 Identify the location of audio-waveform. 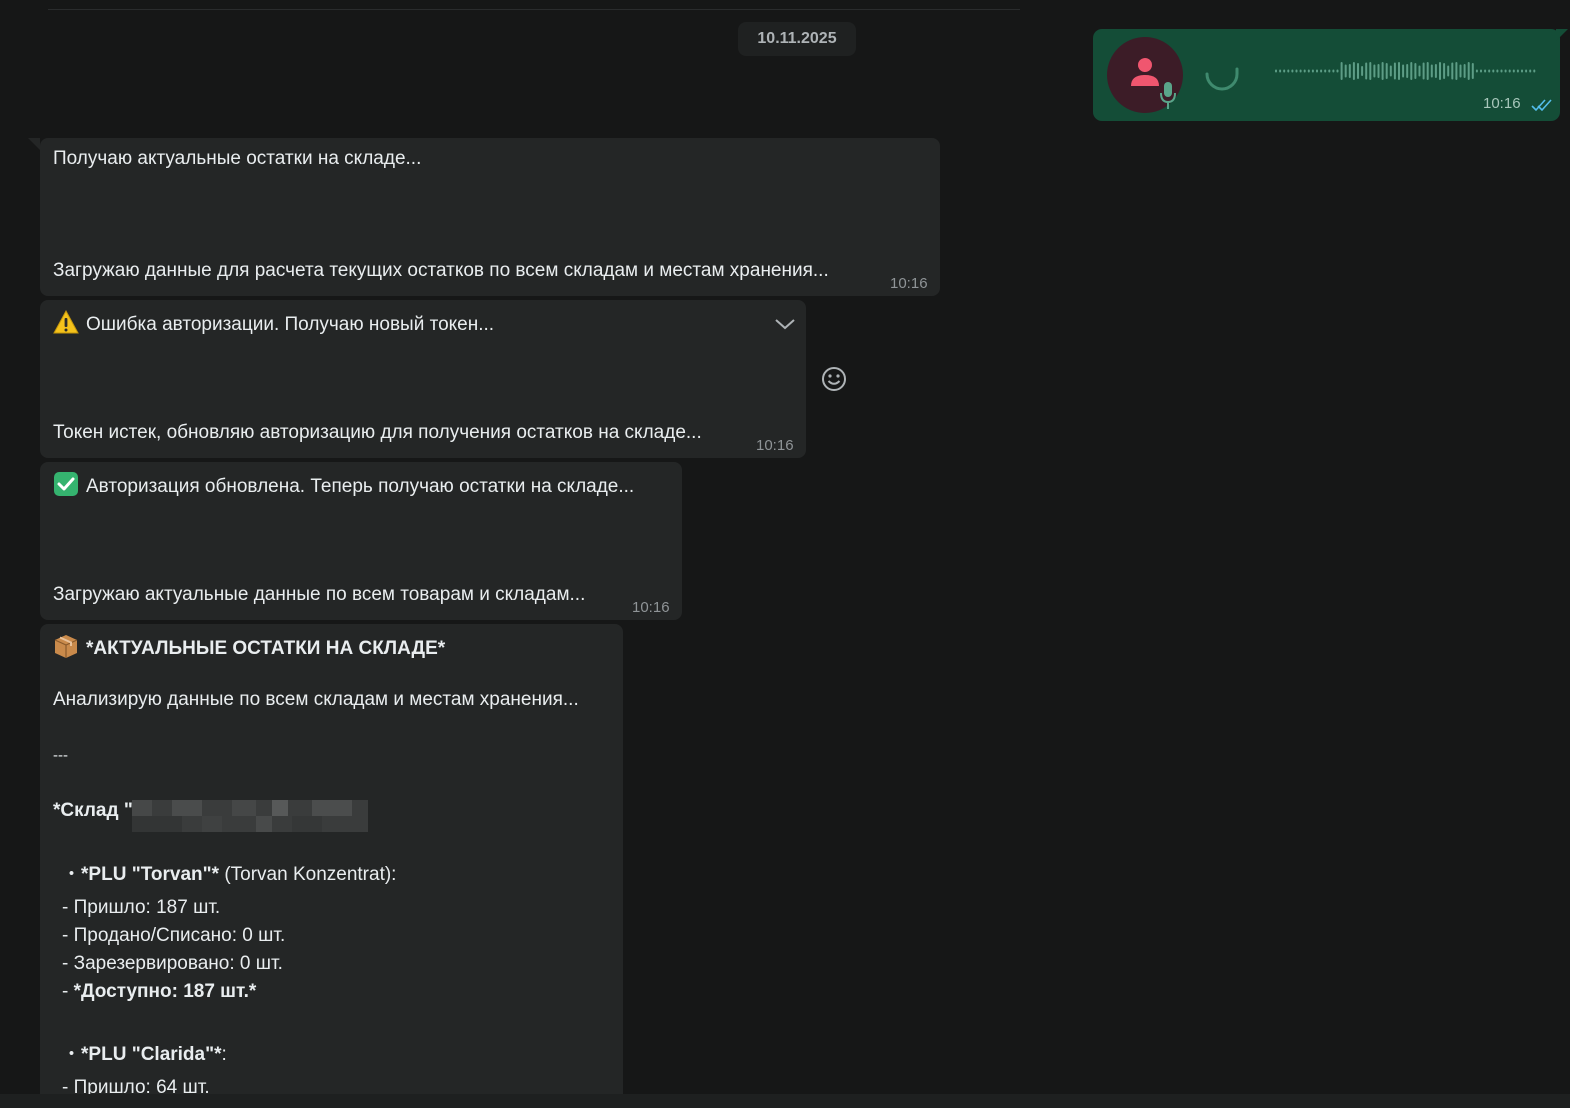
(1408, 71).